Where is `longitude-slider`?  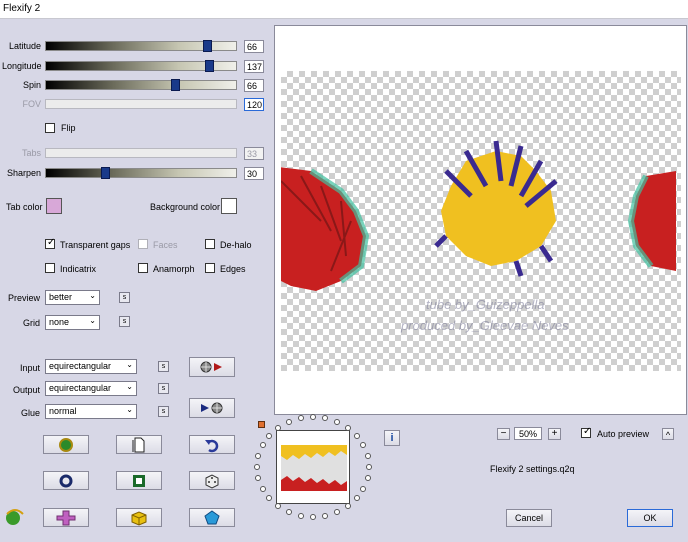 longitude-slider is located at coordinates (141, 66).